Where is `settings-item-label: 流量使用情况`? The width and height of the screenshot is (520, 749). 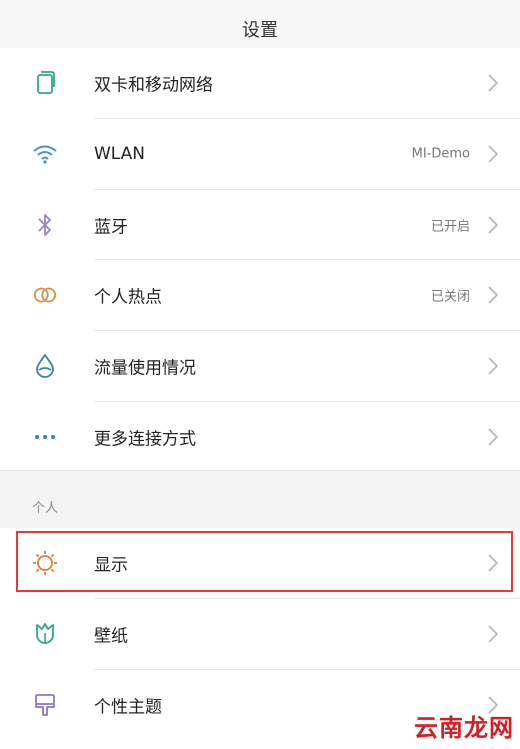
settings-item-label: 流量使用情况 is located at coordinates (145, 368).